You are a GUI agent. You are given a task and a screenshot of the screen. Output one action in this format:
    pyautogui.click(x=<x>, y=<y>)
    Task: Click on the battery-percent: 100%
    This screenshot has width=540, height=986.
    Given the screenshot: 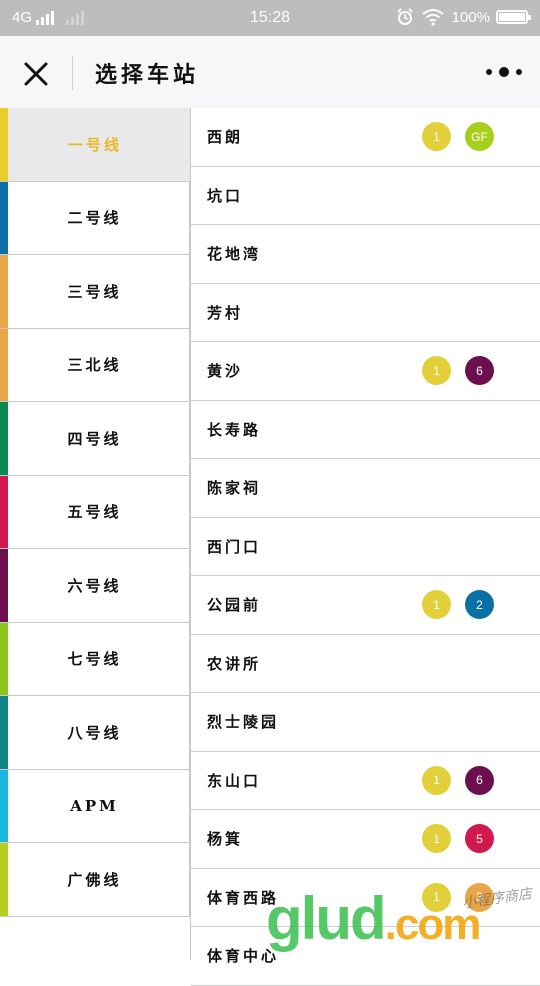 What is the action you would take?
    pyautogui.click(x=470, y=17)
    